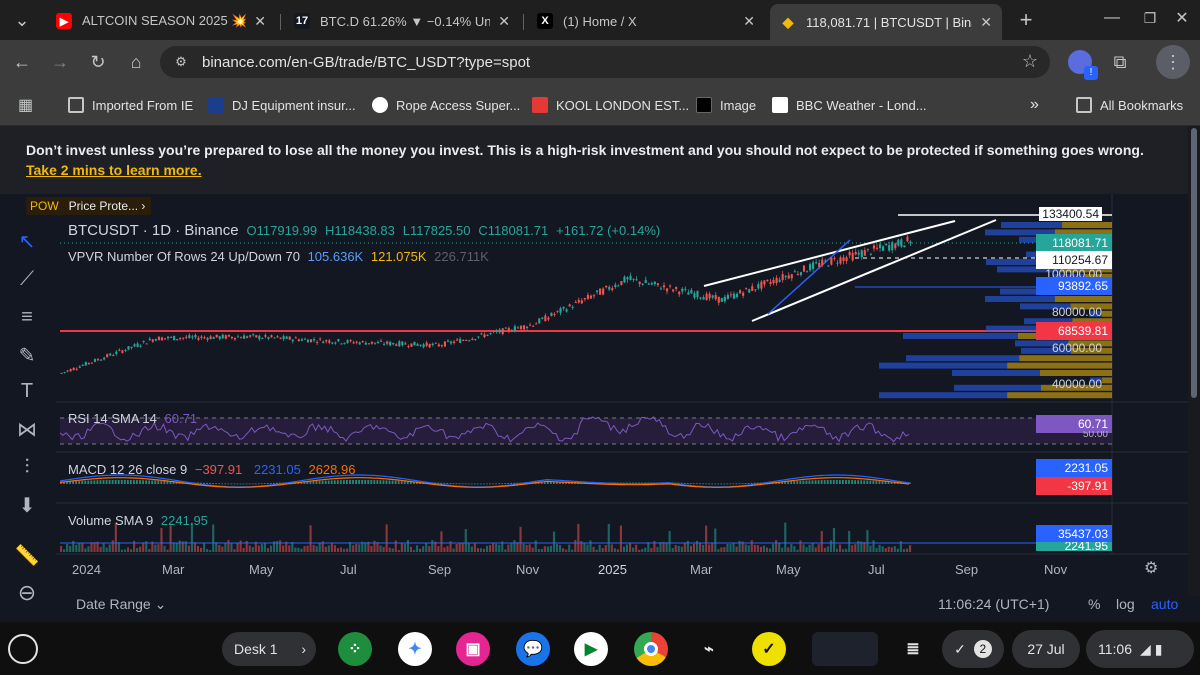 Image resolution: width=1200 pixels, height=675 pixels. What do you see at coordinates (1129, 105) in the screenshot?
I see `all-bookmarks: All Bookmarks` at bounding box center [1129, 105].